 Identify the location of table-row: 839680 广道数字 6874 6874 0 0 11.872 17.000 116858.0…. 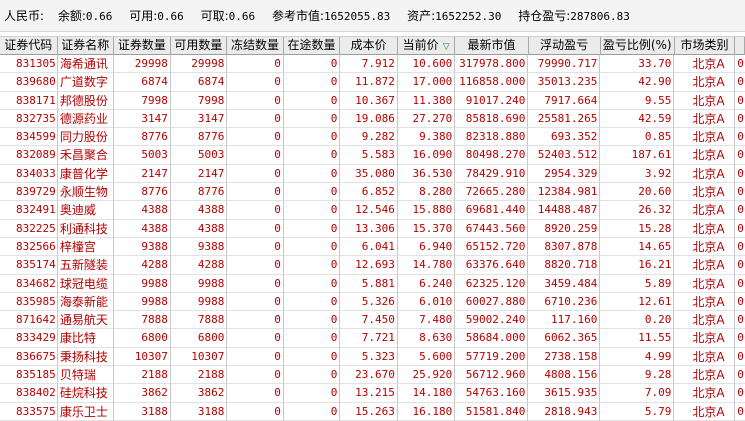
(372, 82).